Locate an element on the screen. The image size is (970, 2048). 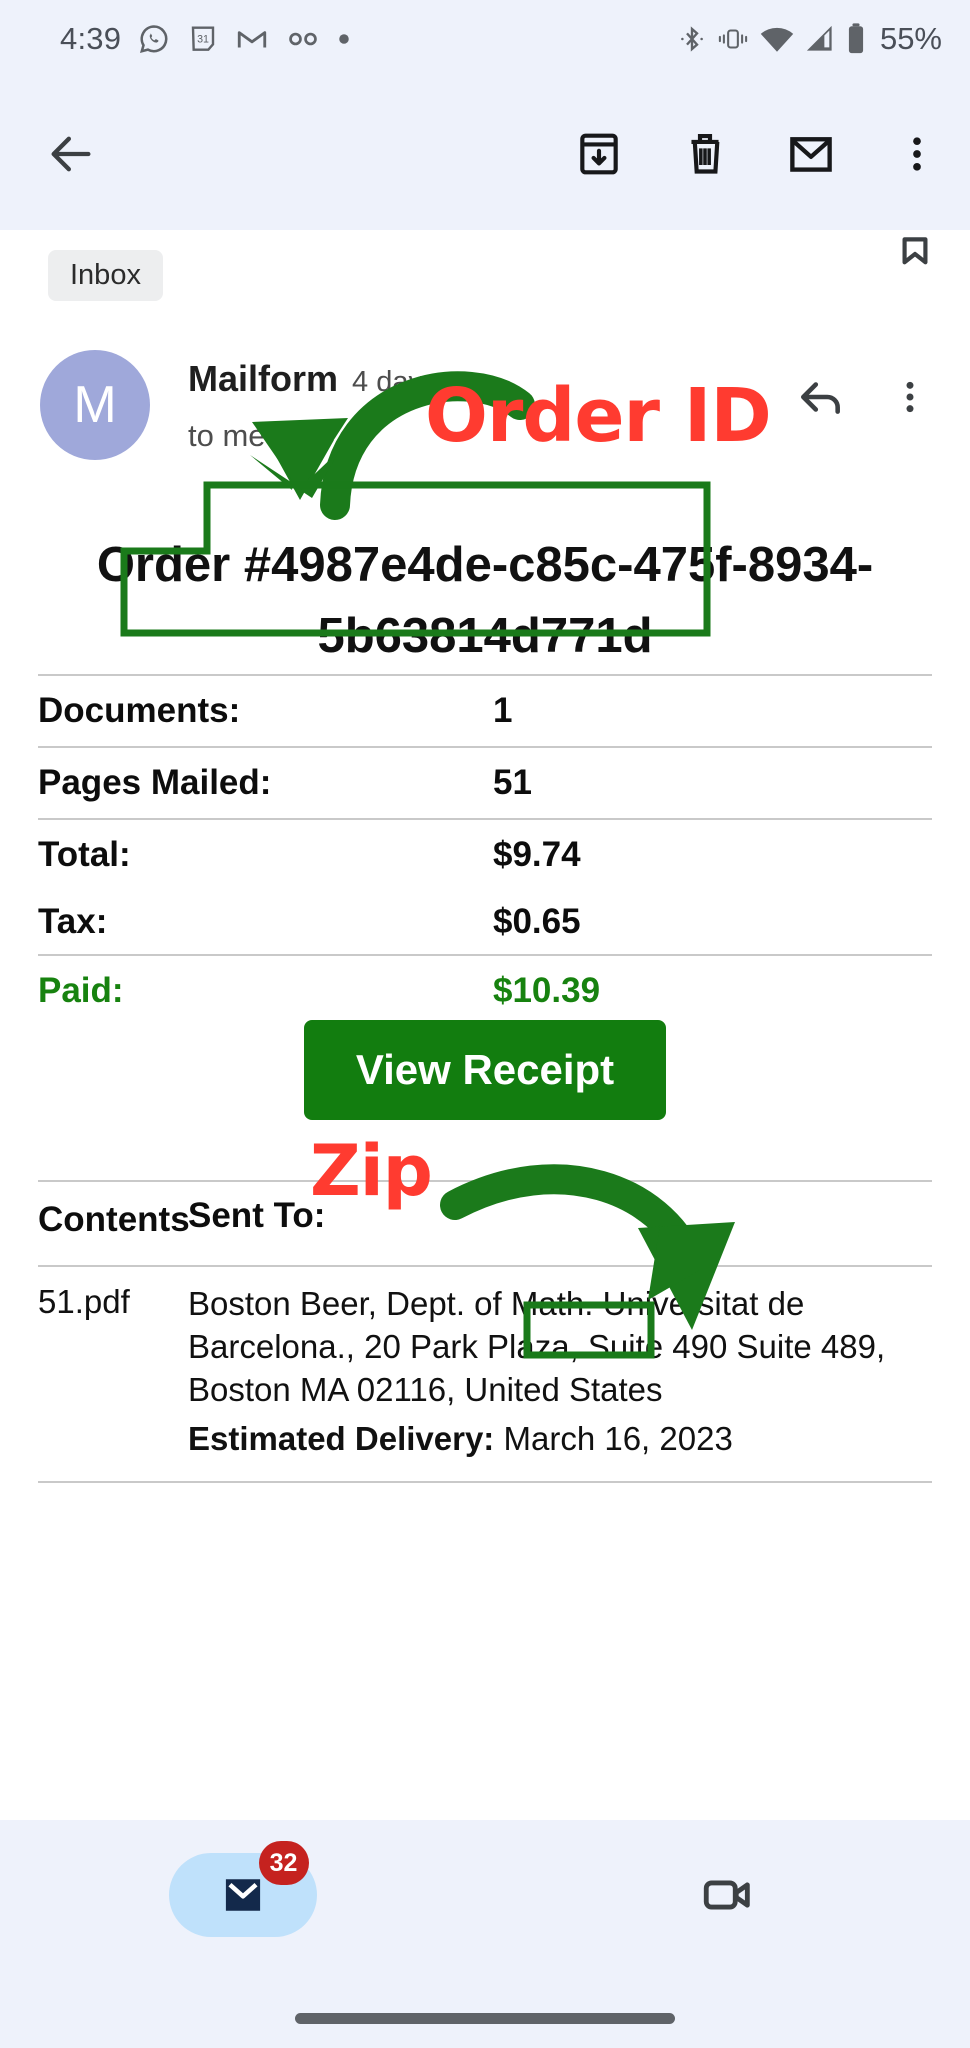
calendar-31-icon: 31 is located at coordinates (203, 39).